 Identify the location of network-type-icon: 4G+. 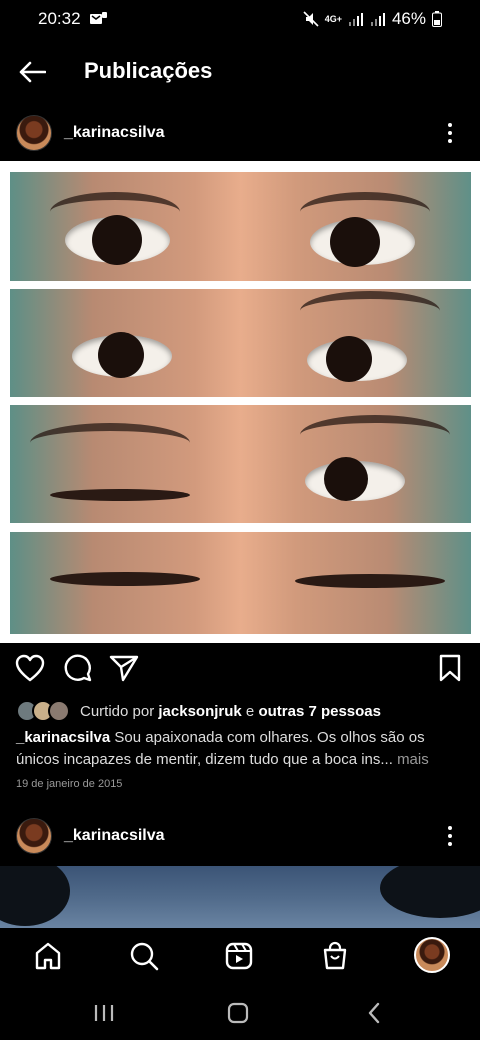
(333, 18).